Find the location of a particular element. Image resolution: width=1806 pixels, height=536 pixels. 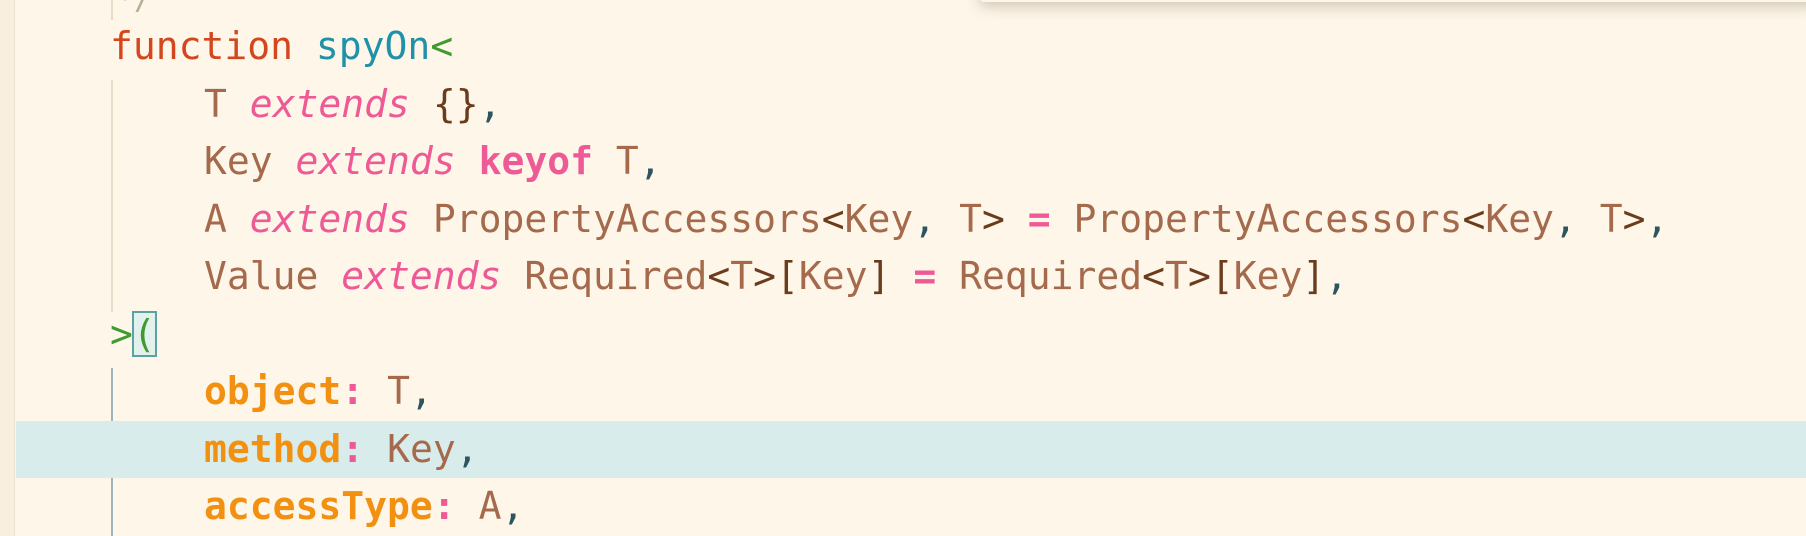

code-line: function spyOn< is located at coordinates (903, 47).